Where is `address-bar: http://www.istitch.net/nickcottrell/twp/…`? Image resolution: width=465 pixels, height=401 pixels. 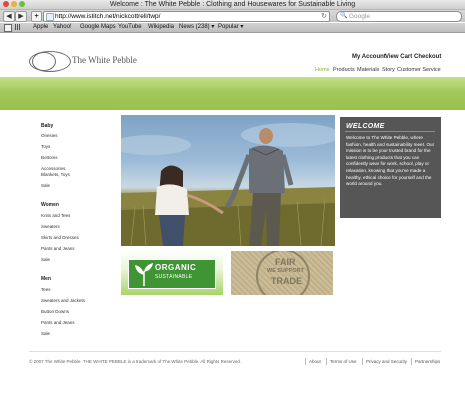 address-bar: http://www.istitch.net/nickcottrell/twp/… is located at coordinates (186, 16).